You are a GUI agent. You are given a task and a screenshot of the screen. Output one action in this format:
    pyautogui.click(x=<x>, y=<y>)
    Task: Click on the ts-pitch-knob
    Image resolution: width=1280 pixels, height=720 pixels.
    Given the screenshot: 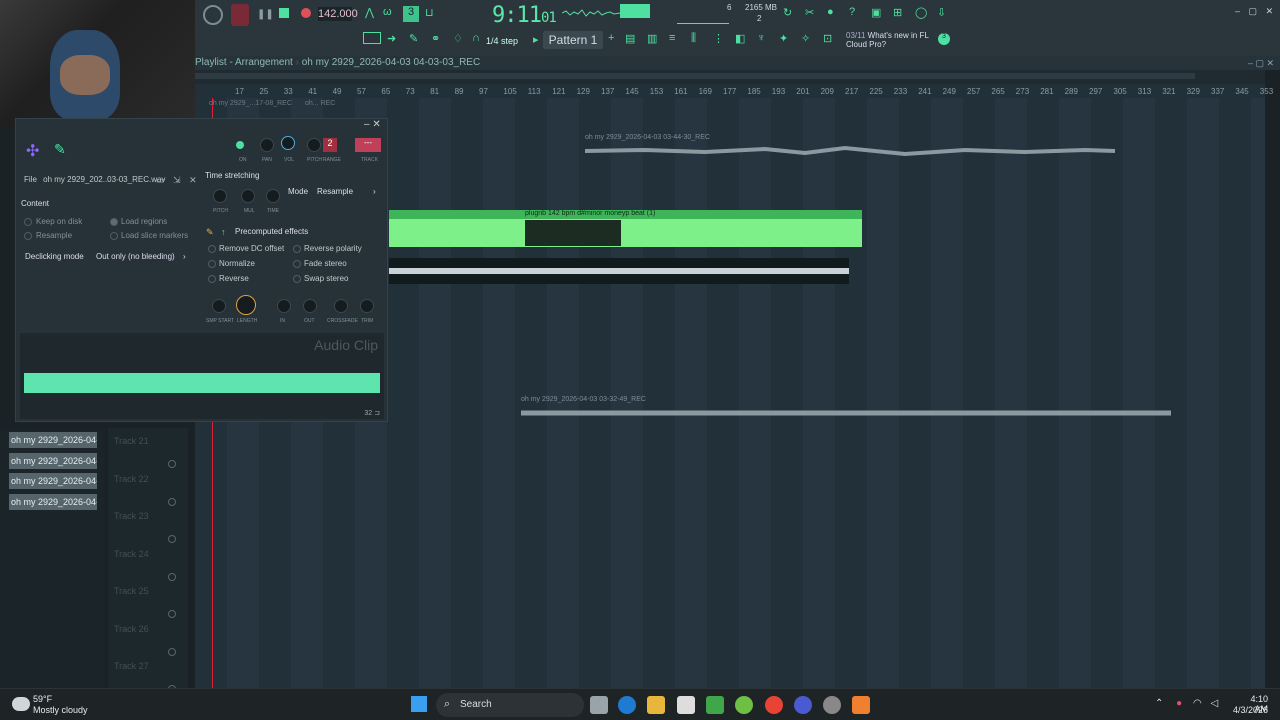 What is the action you would take?
    pyautogui.click(x=220, y=196)
    